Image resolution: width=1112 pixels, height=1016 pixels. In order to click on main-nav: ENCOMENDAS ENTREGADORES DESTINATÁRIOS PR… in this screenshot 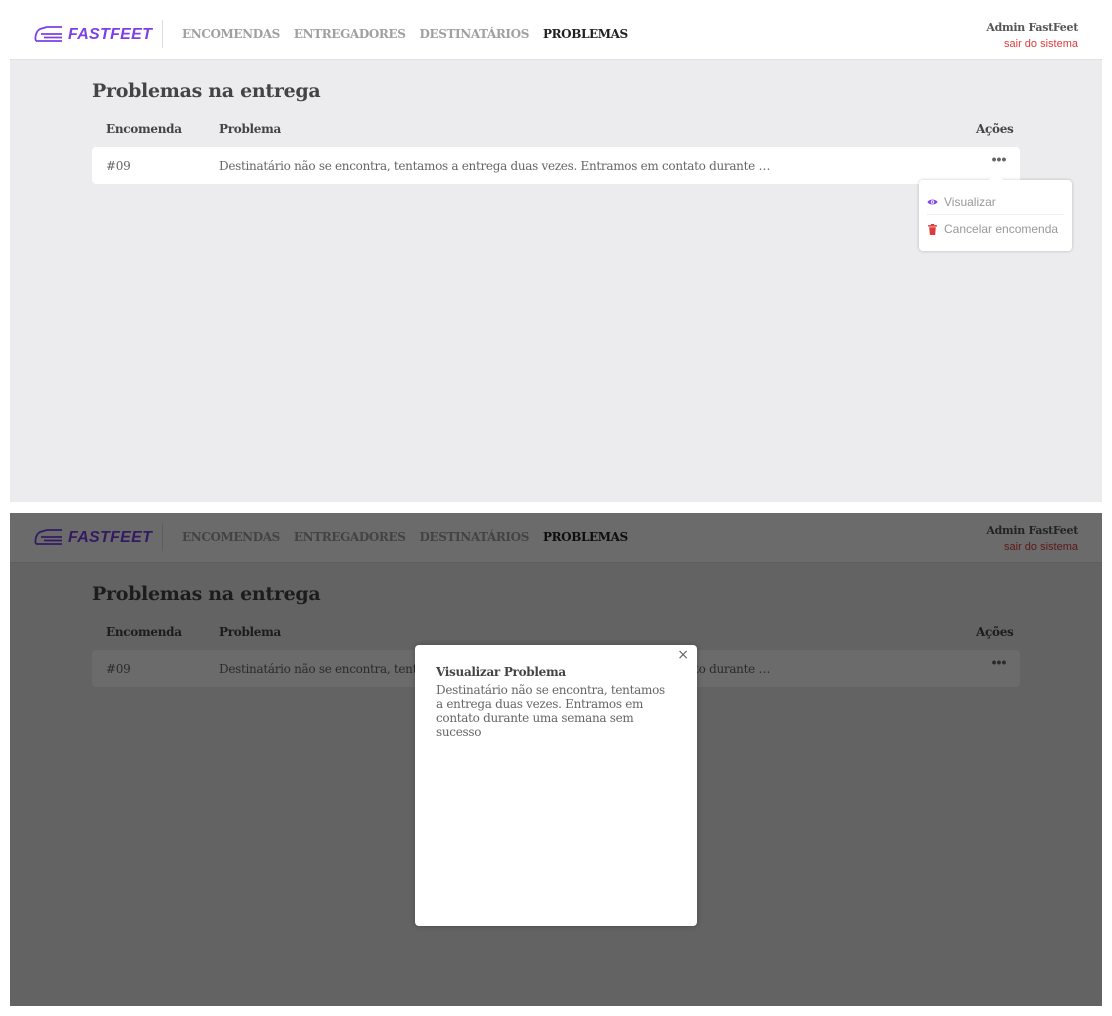, I will do `click(405, 34)`.